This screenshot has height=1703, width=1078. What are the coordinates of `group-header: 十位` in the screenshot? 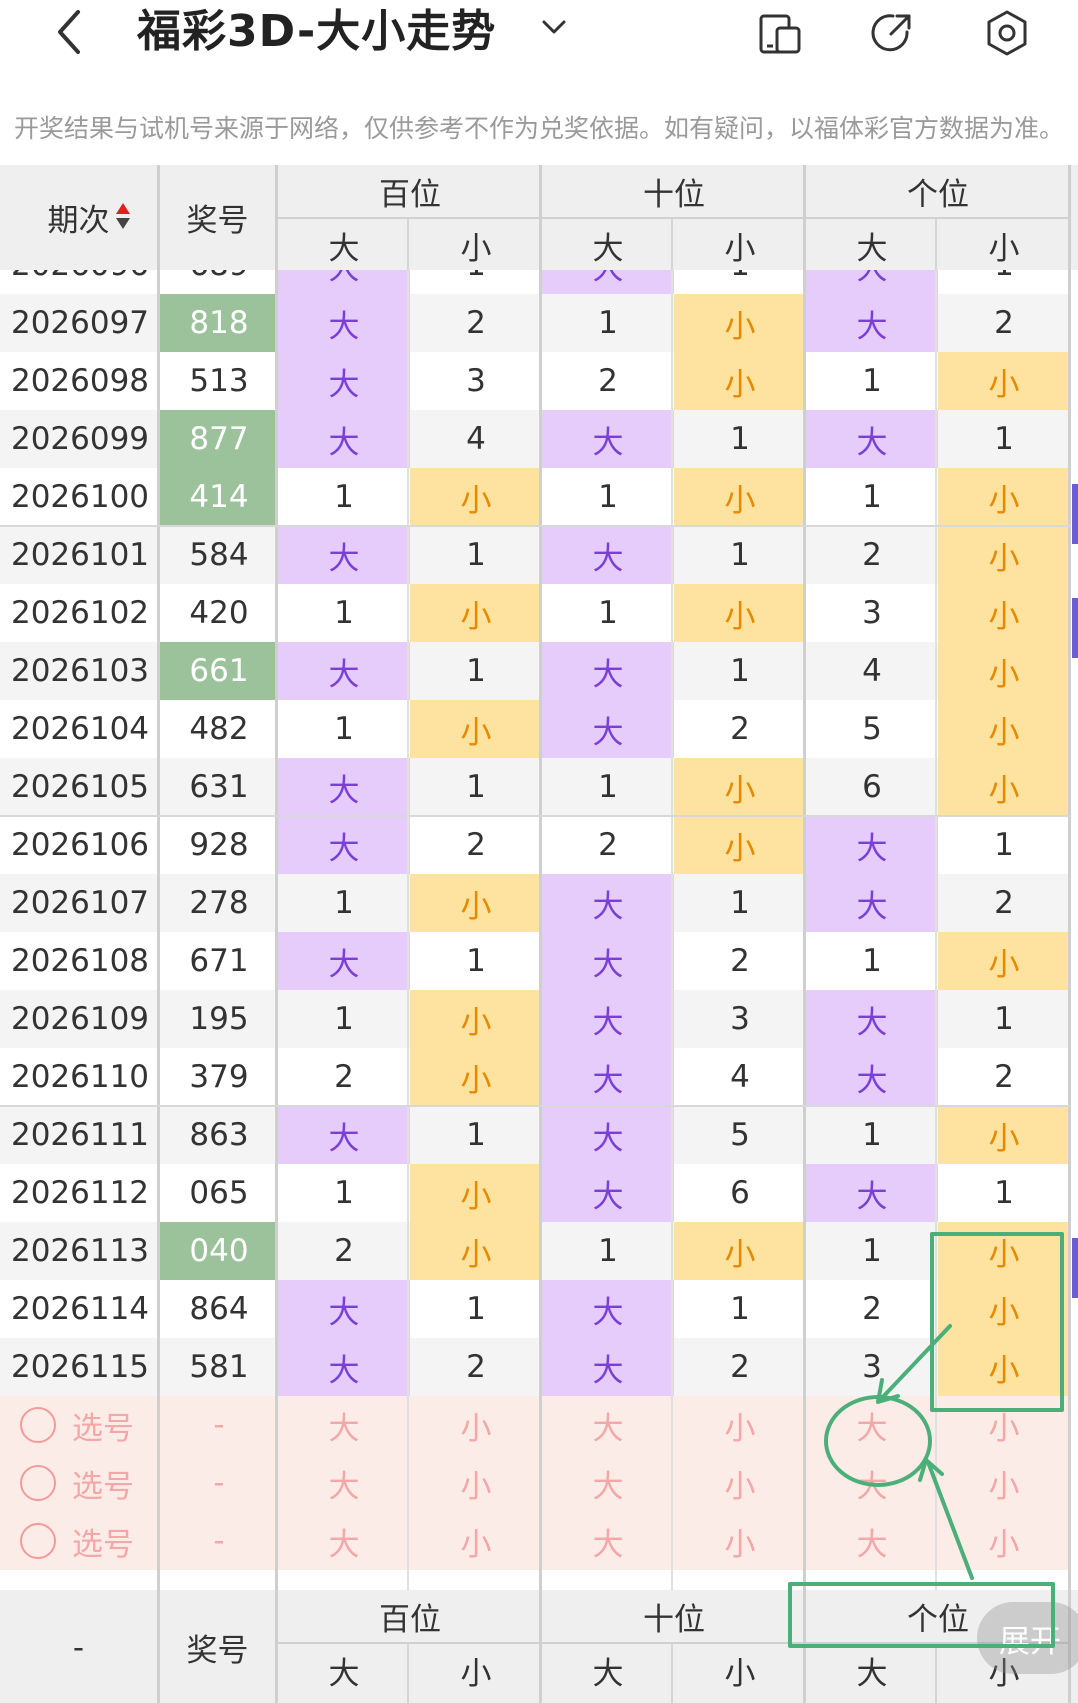 It's located at (674, 1619).